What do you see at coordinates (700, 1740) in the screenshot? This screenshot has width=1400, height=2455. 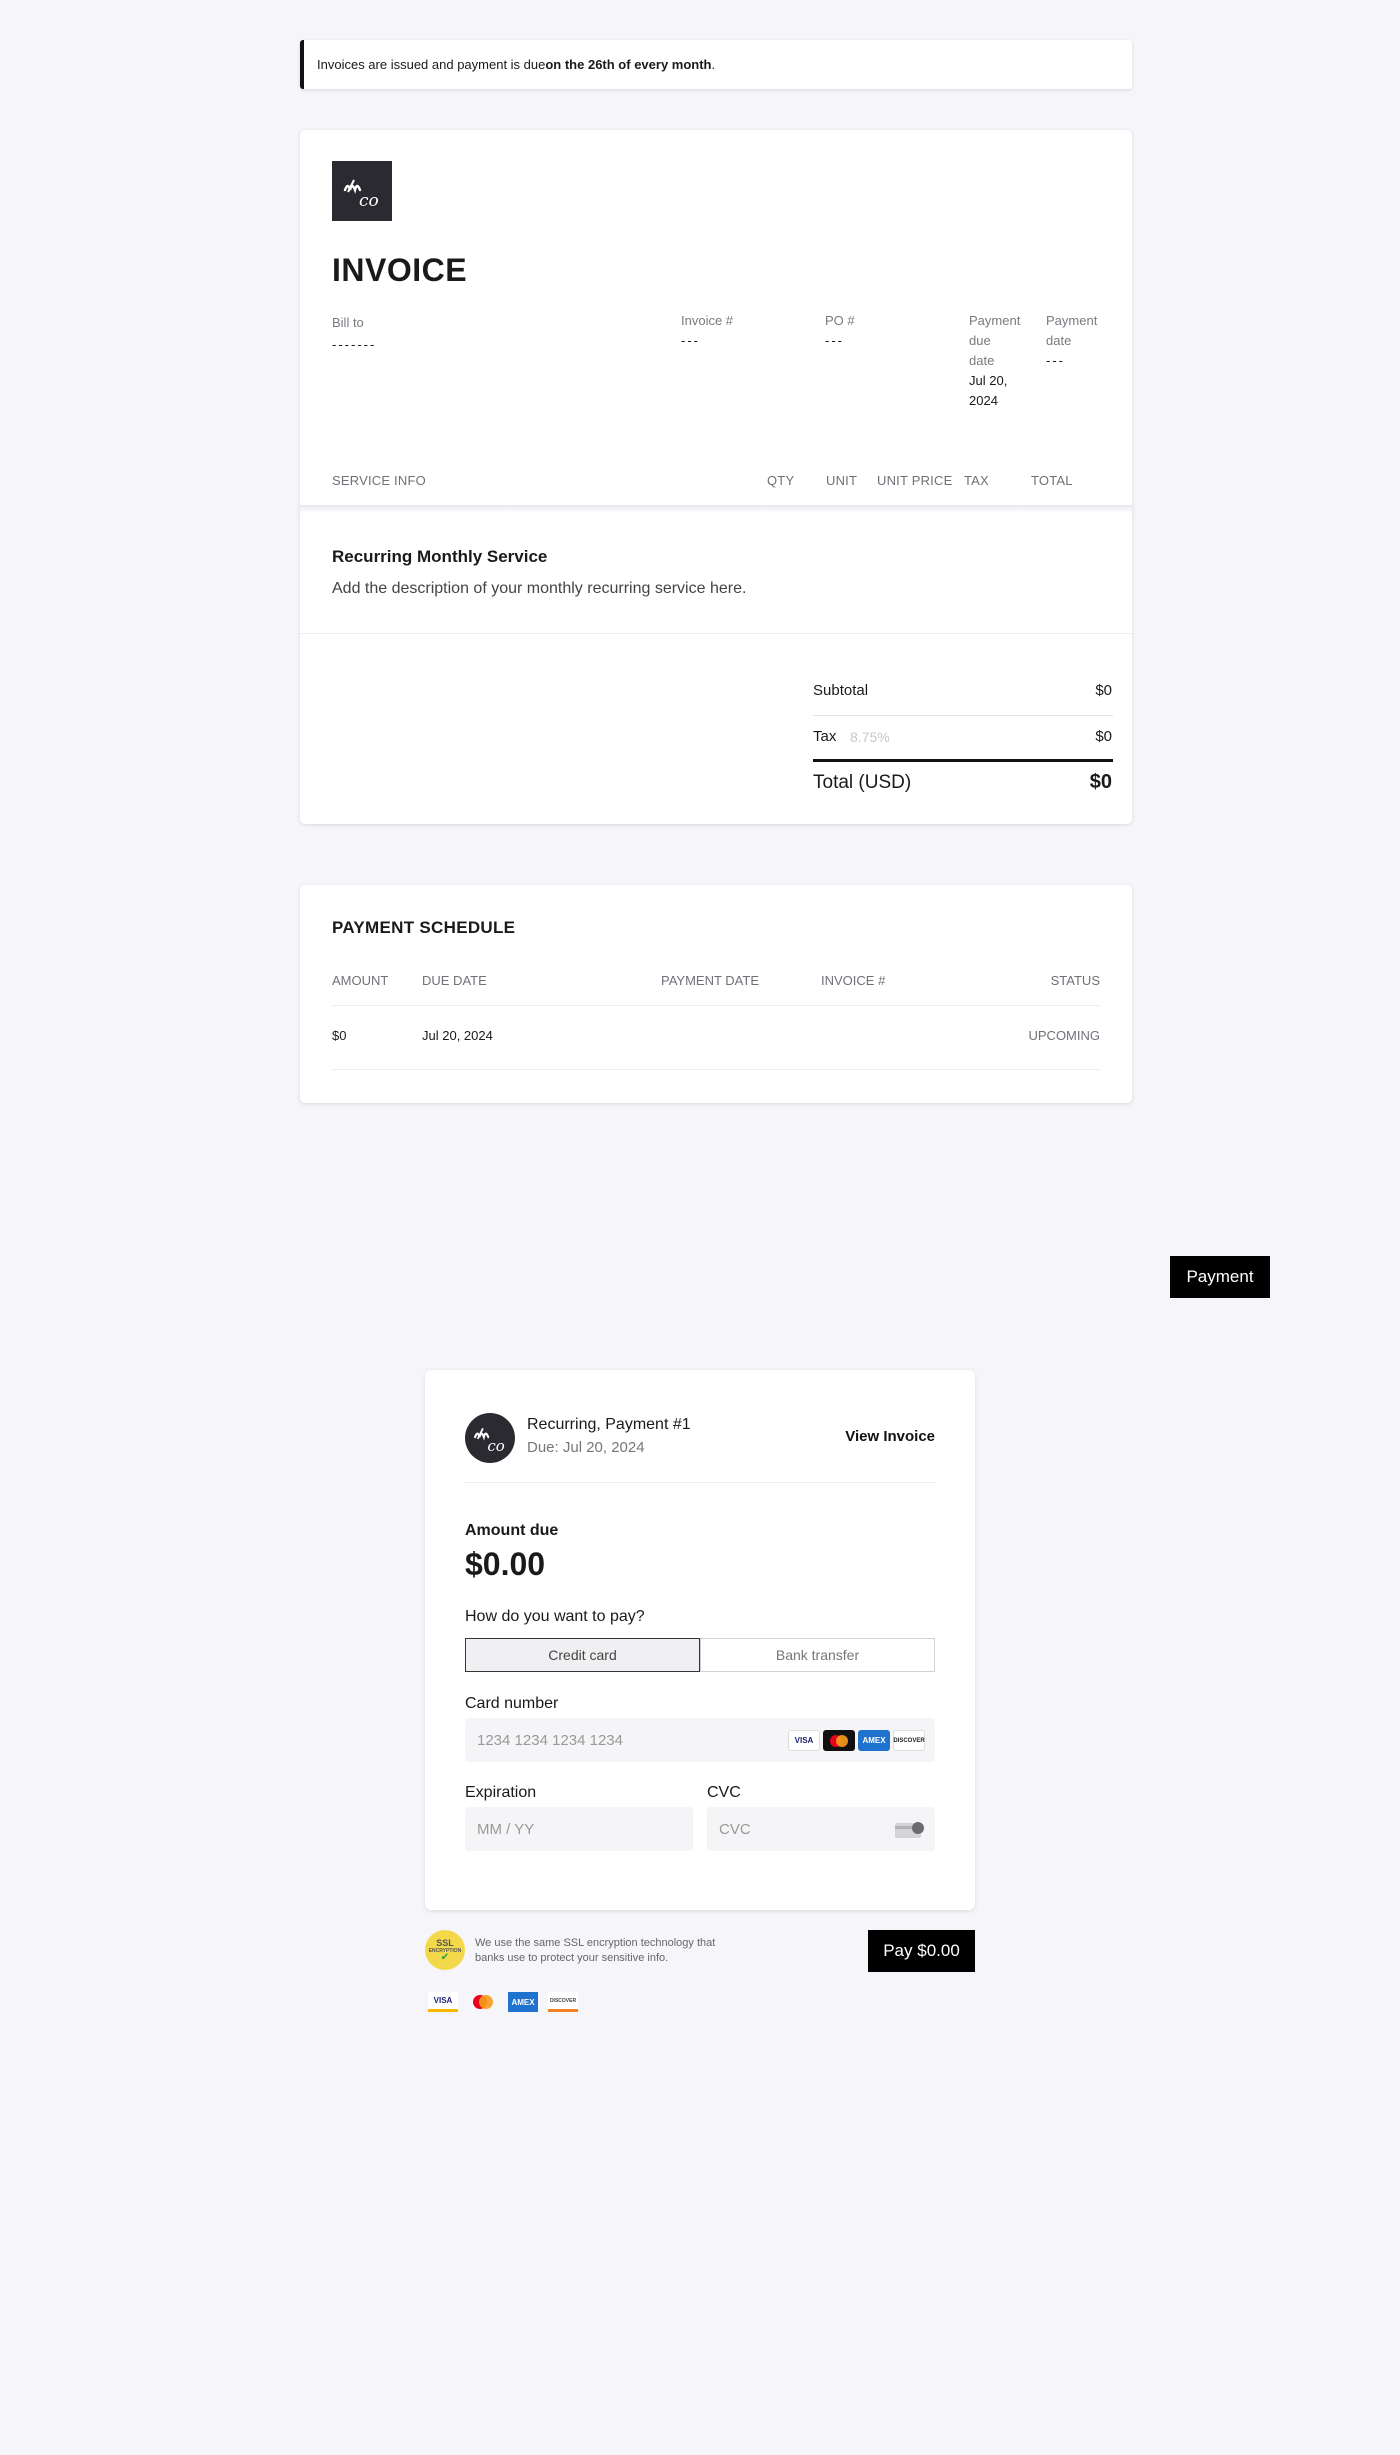 I see `card-number-input: 1234 1234 1234 1234 VISA AMEX DISCOVER` at bounding box center [700, 1740].